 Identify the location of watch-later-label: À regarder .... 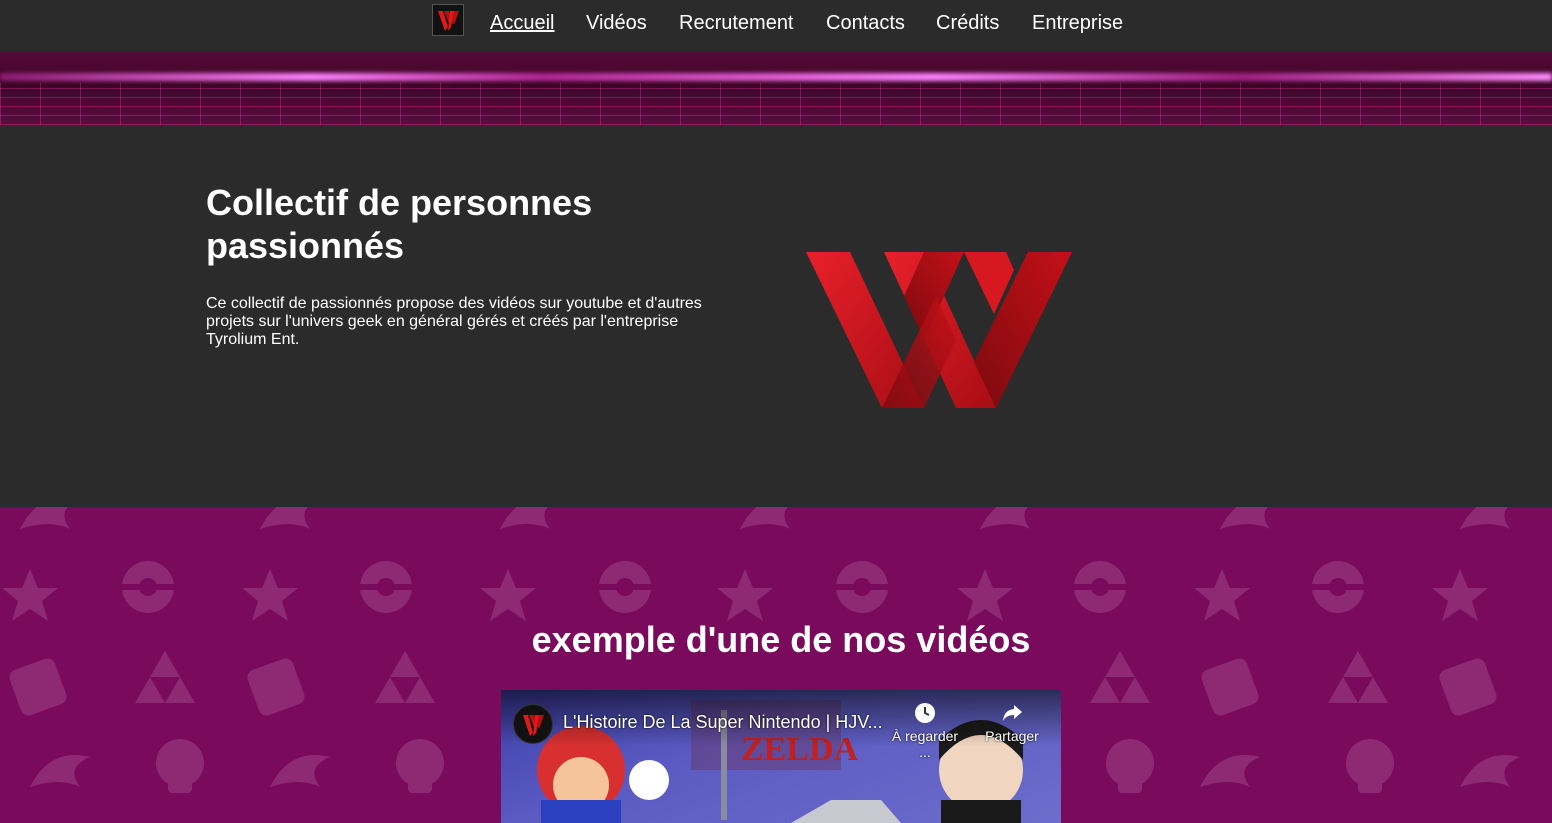
(925, 744).